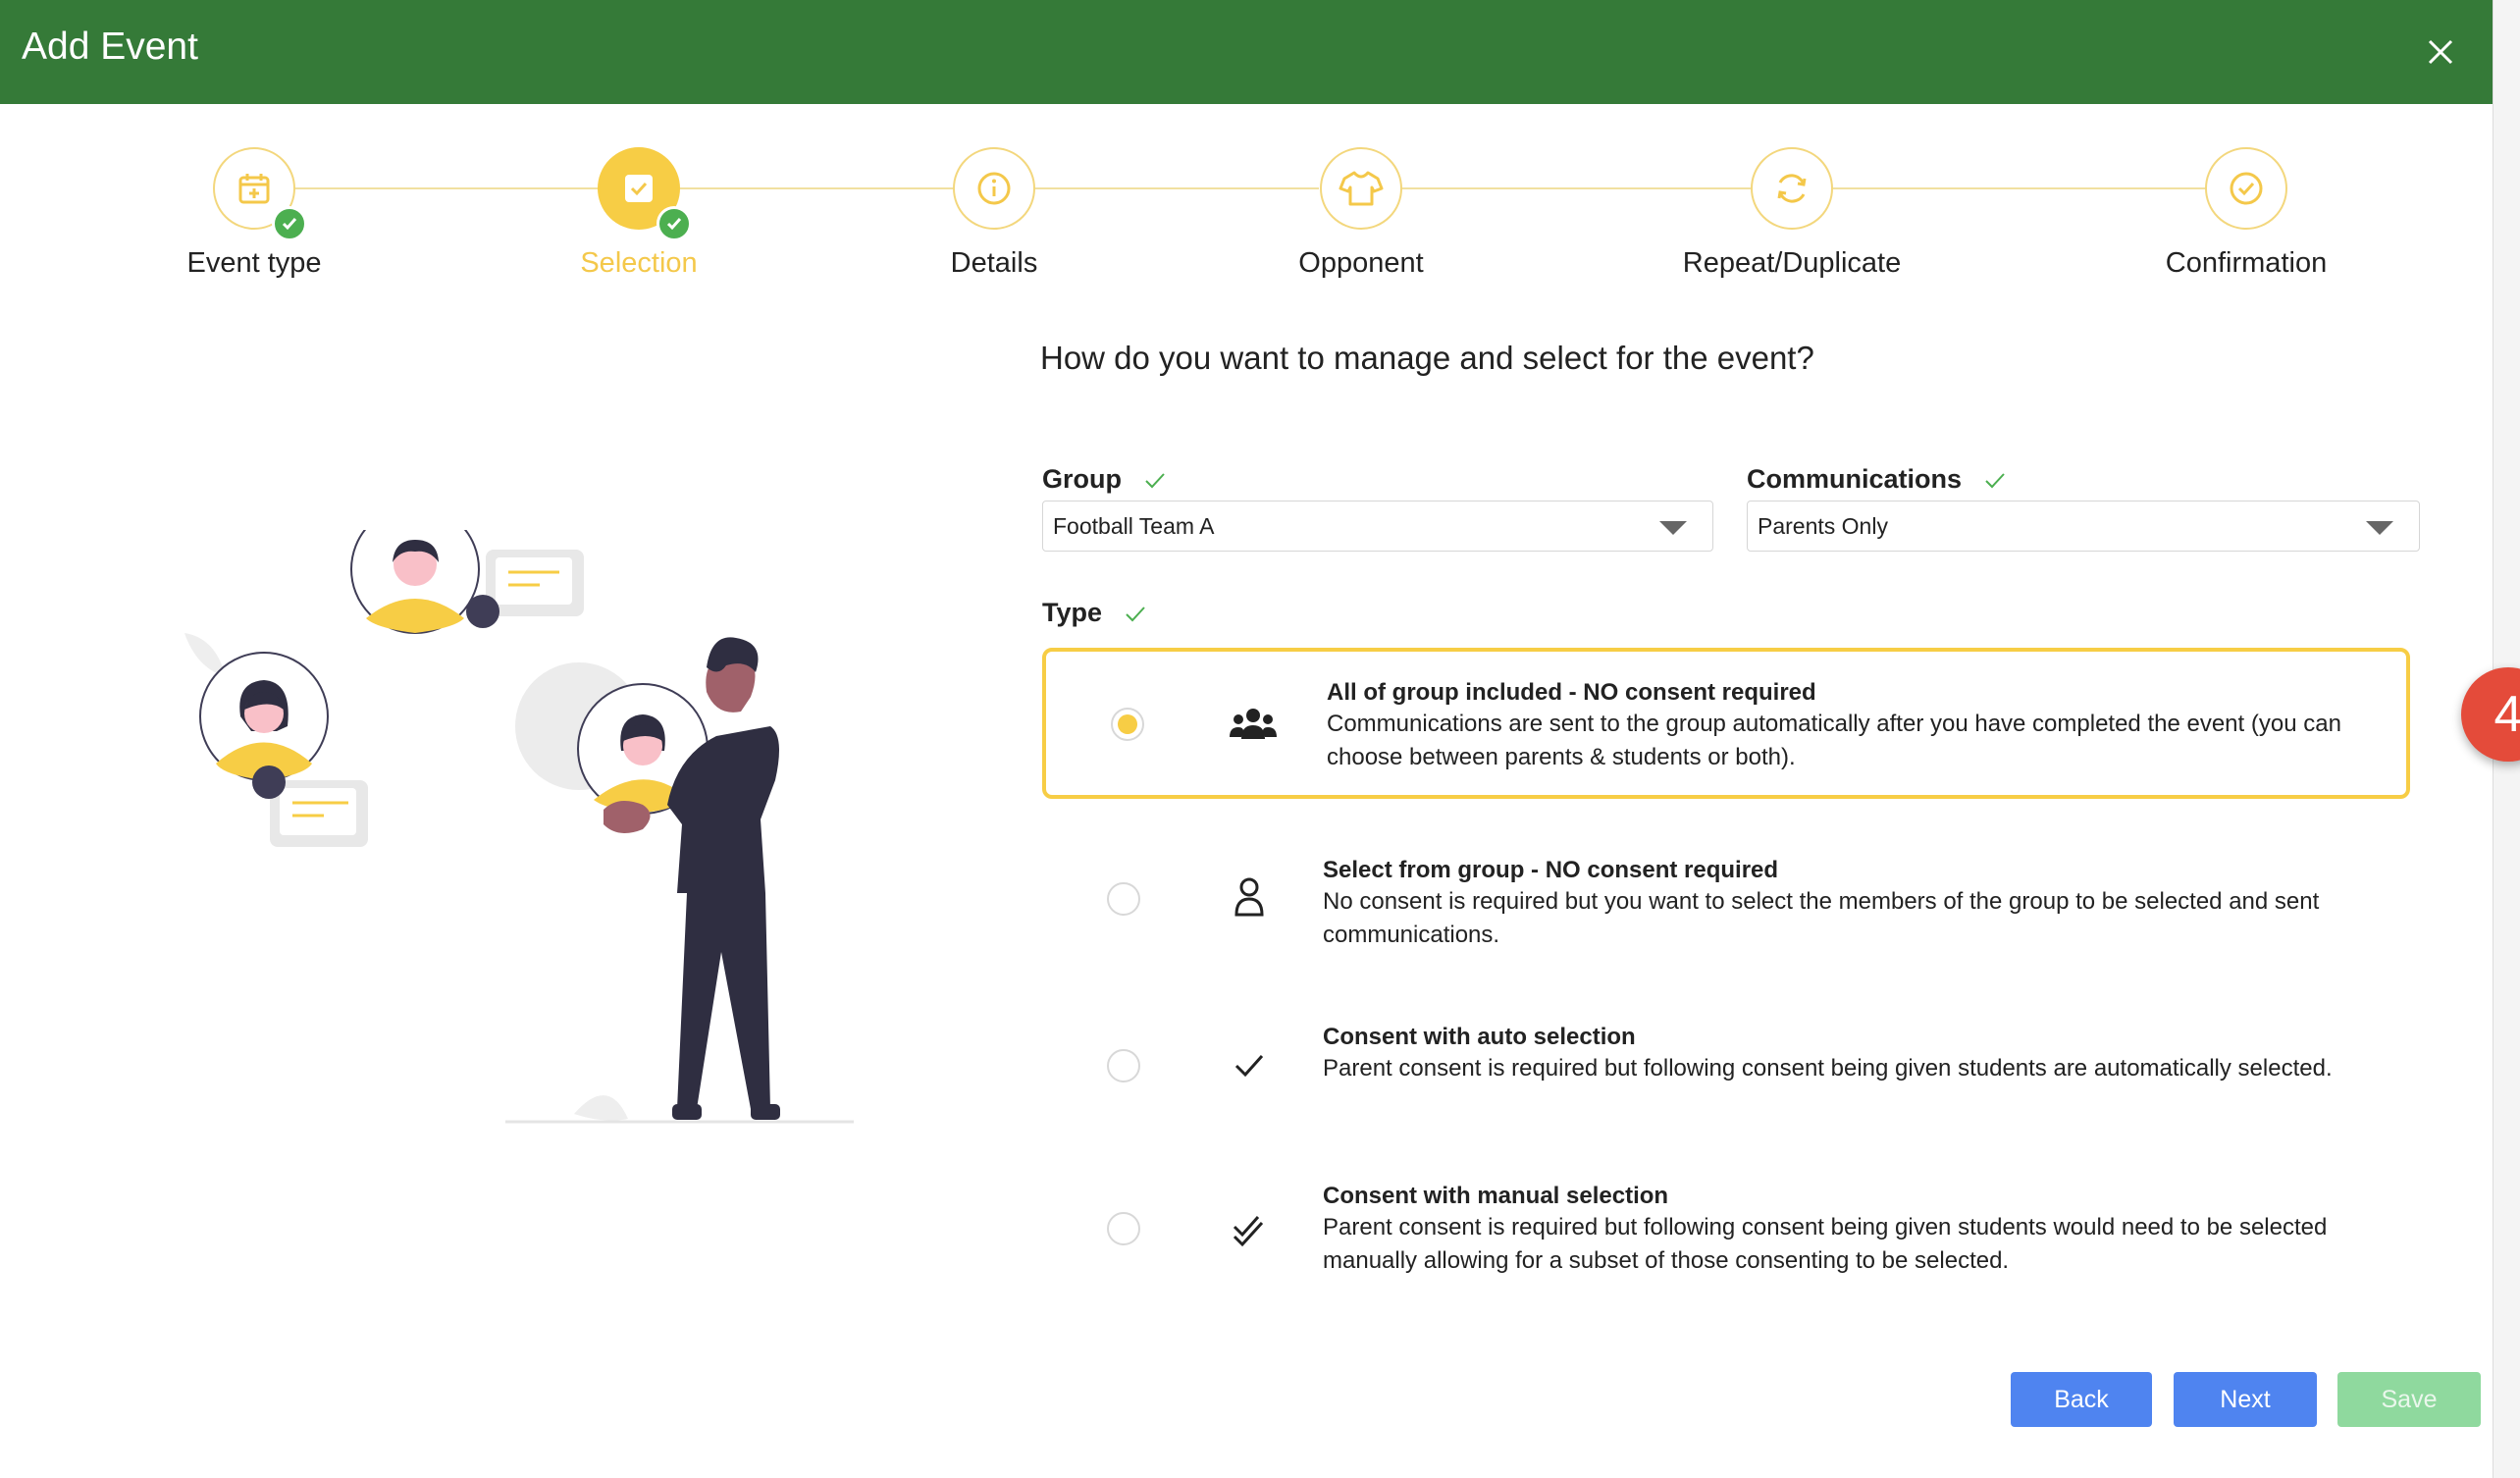 The width and height of the screenshot is (2520, 1478). I want to click on group-label: Group, so click(1104, 479).